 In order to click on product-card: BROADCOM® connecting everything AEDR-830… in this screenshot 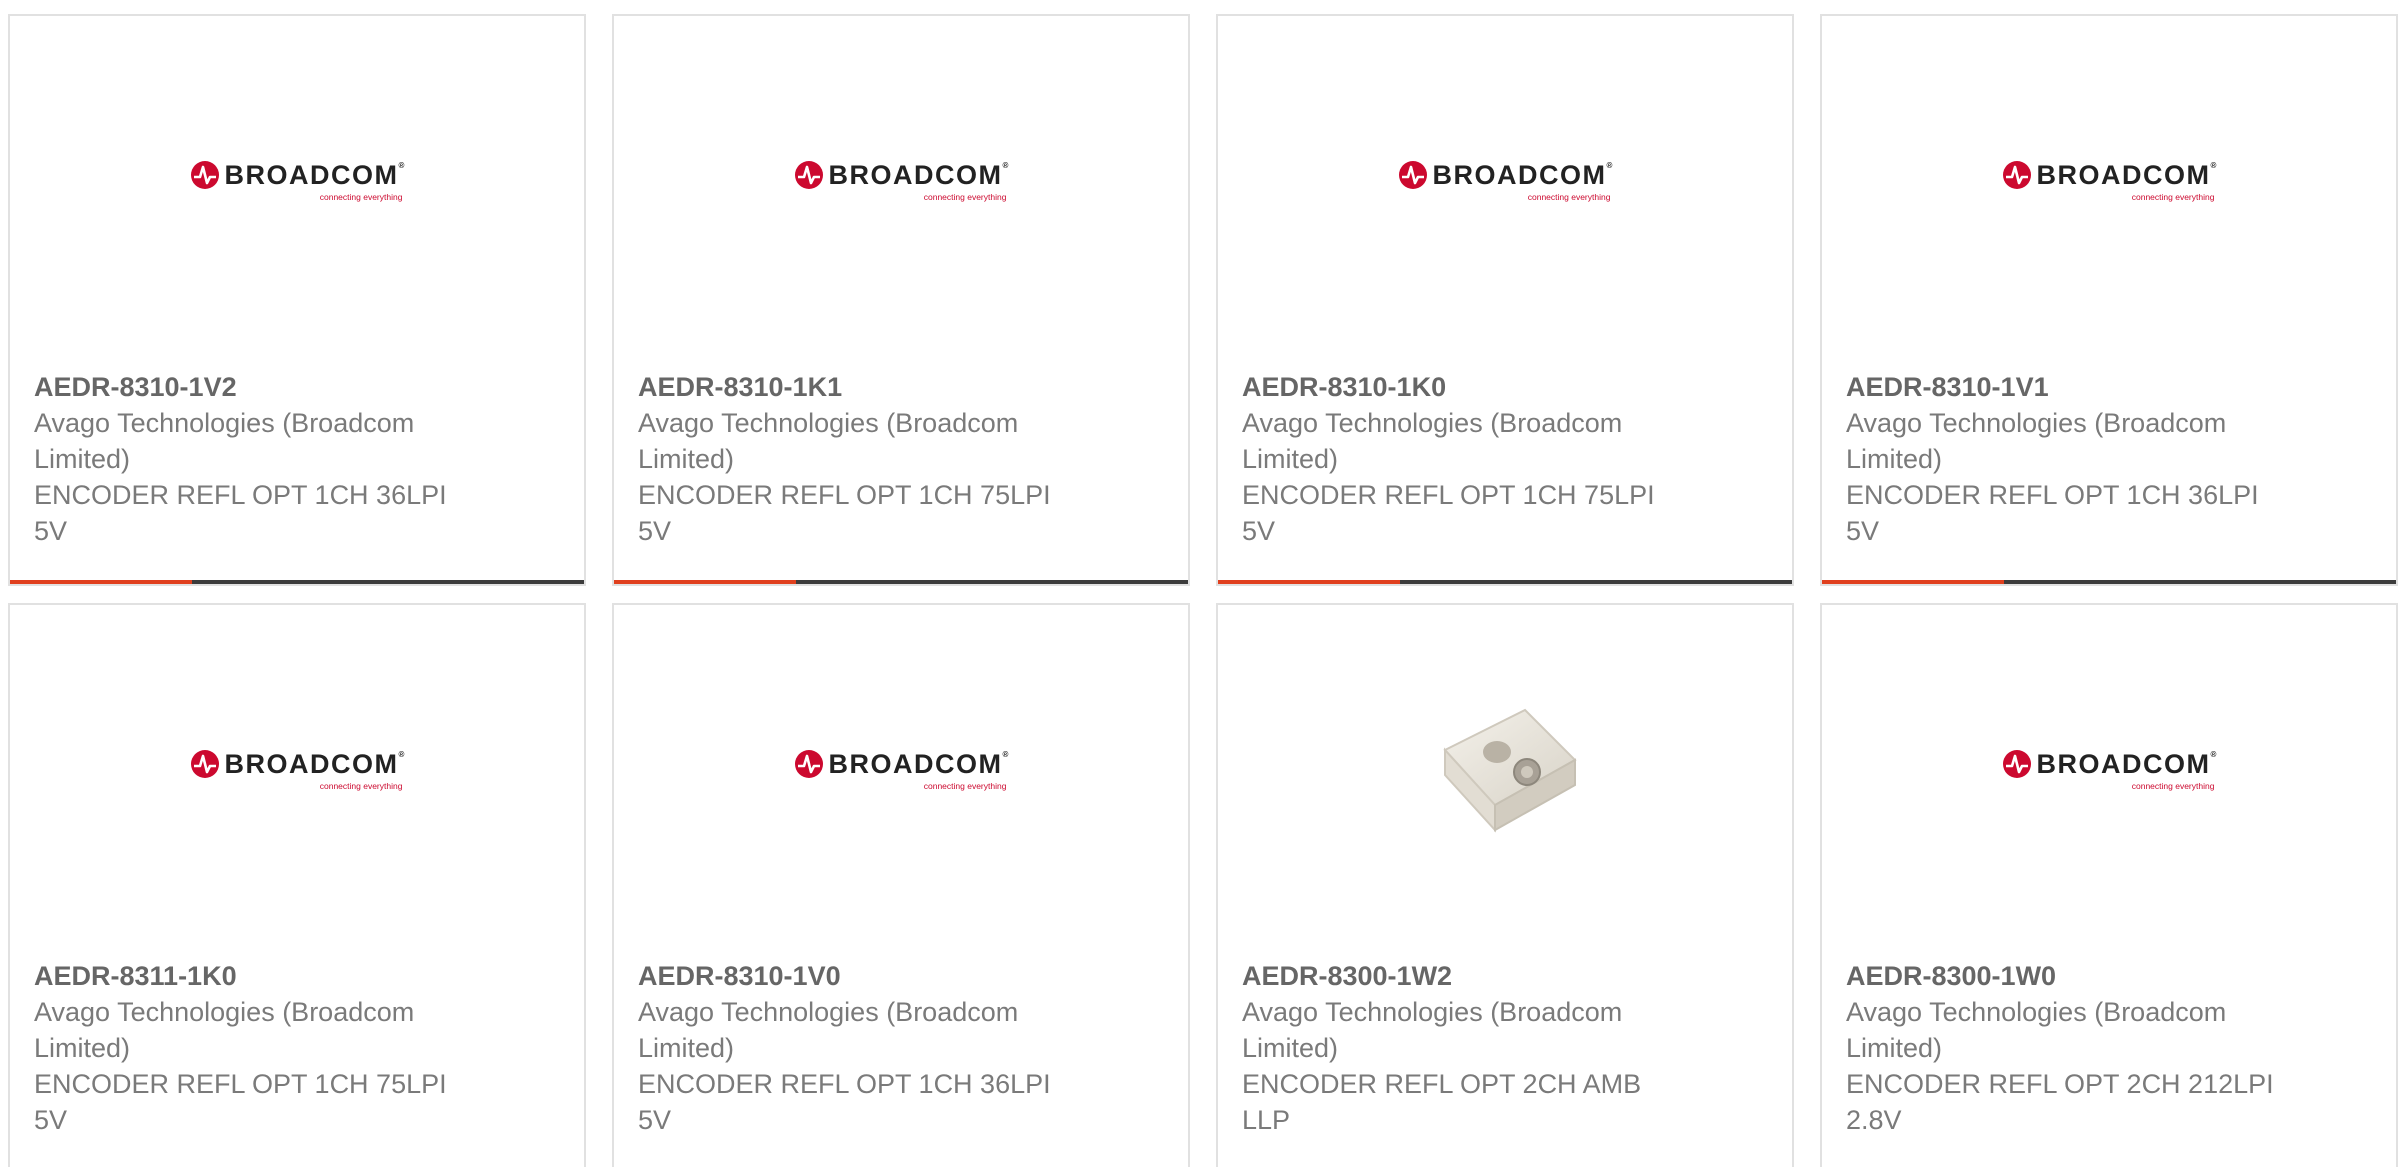, I will do `click(2109, 885)`.